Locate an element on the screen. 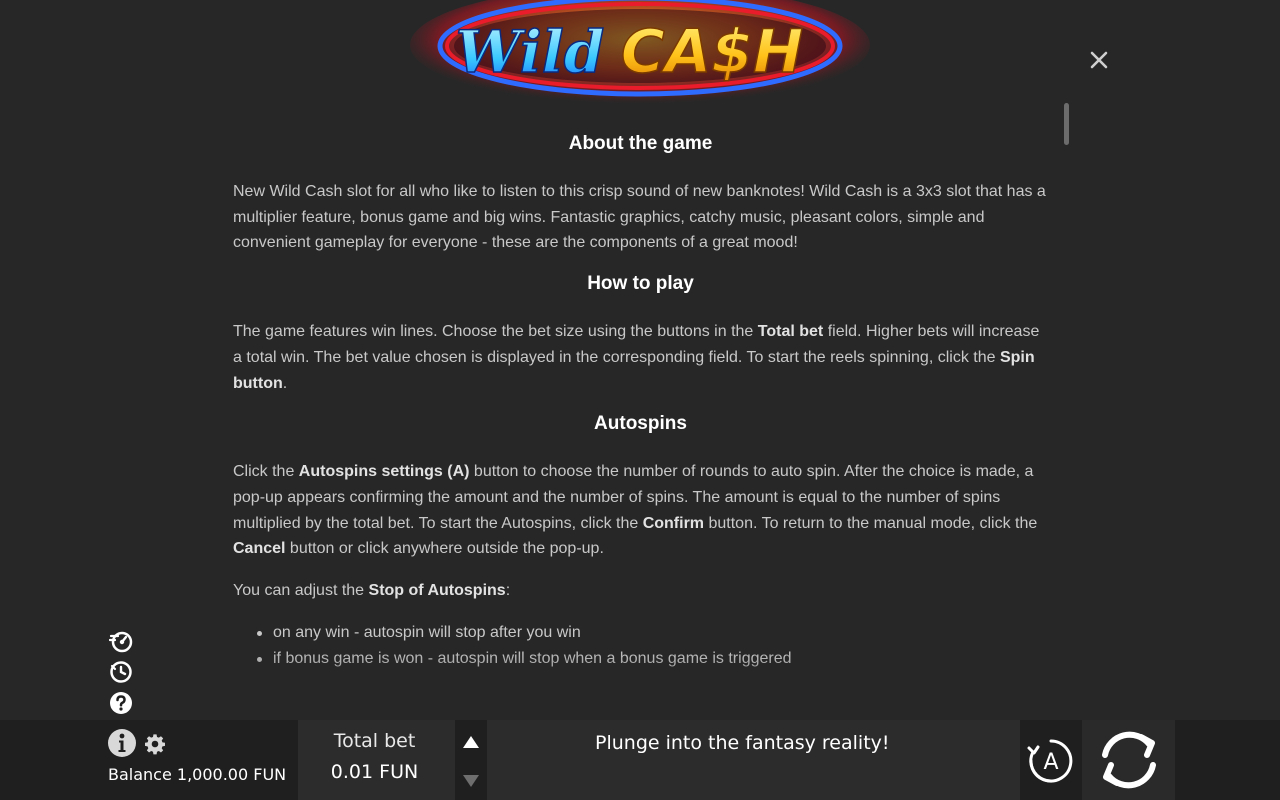 The height and width of the screenshot is (800, 1280). quick-icons is located at coordinates (121, 674).